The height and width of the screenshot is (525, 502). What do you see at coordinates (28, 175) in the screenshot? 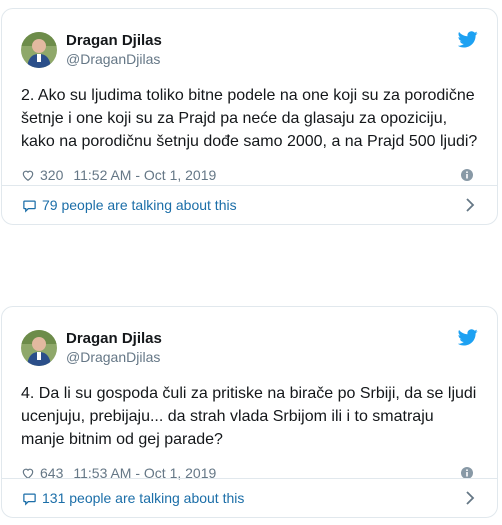
I see `heart-icon` at bounding box center [28, 175].